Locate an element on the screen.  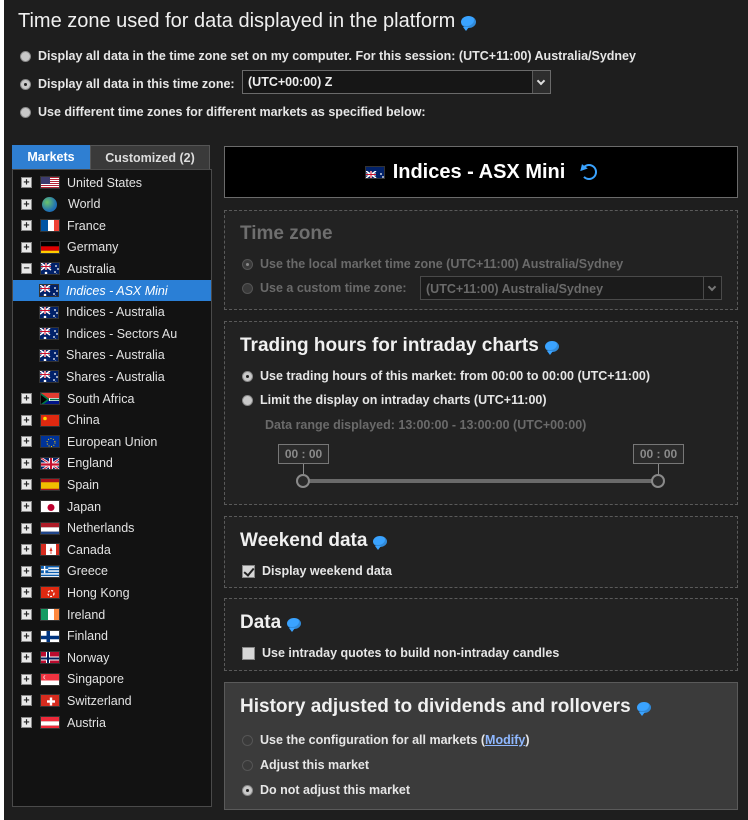
tree-item-label: Singapore is located at coordinates (95, 679).